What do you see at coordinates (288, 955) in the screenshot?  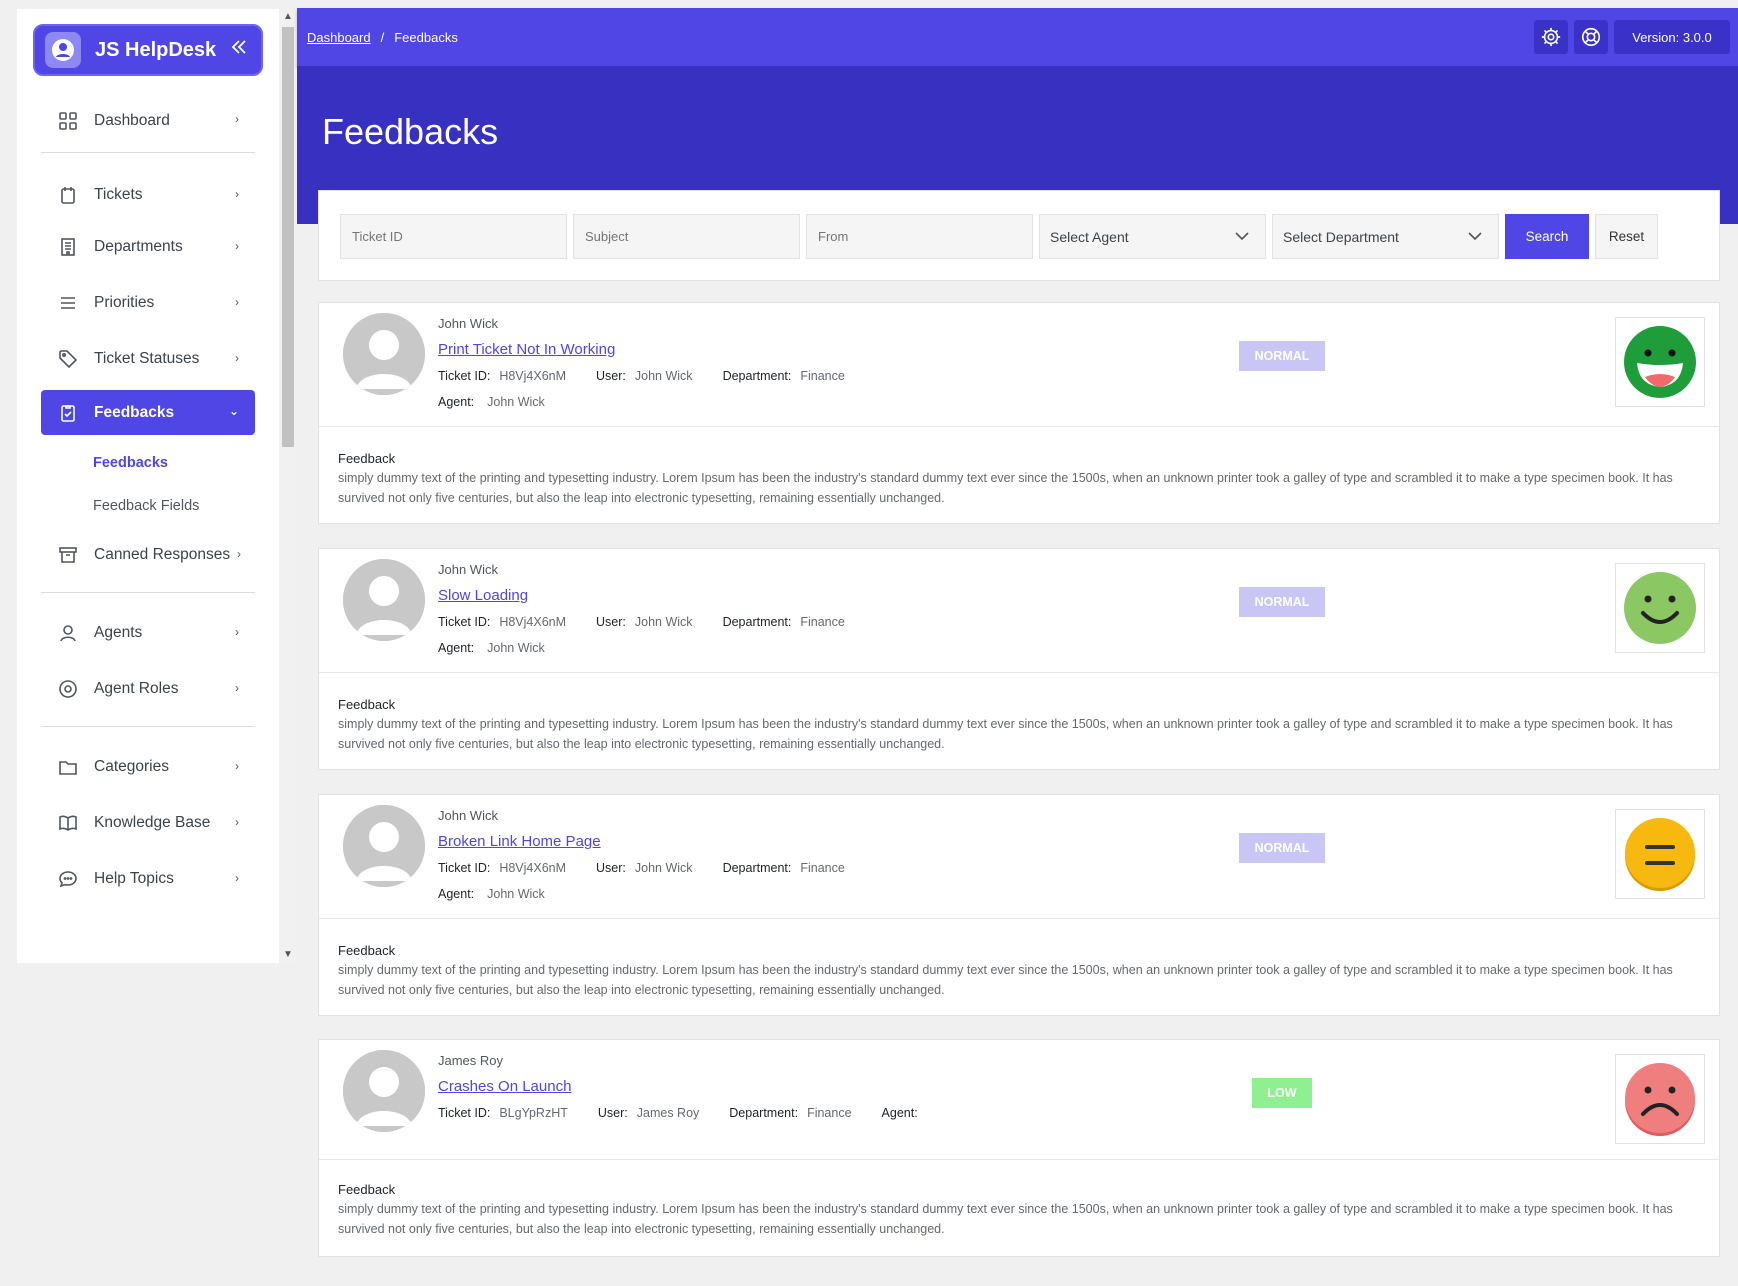 I see `scroll-down-icon: ▼` at bounding box center [288, 955].